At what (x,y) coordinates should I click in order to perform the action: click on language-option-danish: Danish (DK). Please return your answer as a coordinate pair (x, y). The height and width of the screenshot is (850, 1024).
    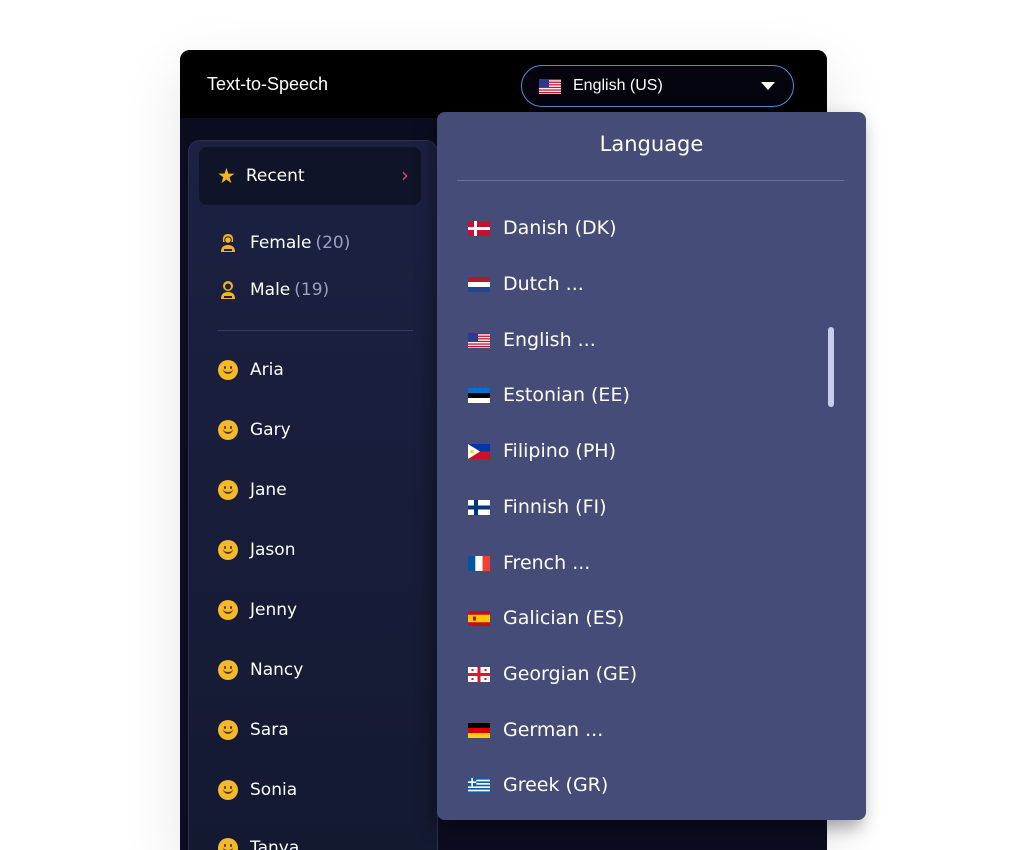
    Looking at the image, I should click on (542, 228).